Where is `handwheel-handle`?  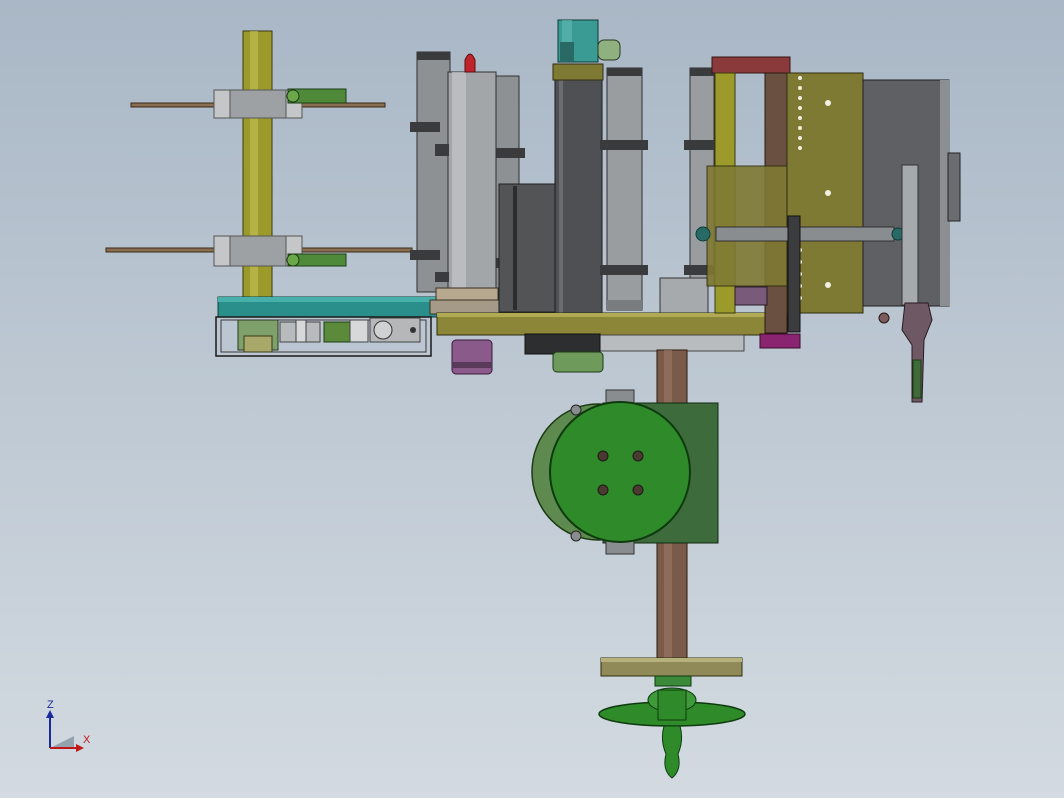 handwheel-handle is located at coordinates (672, 752).